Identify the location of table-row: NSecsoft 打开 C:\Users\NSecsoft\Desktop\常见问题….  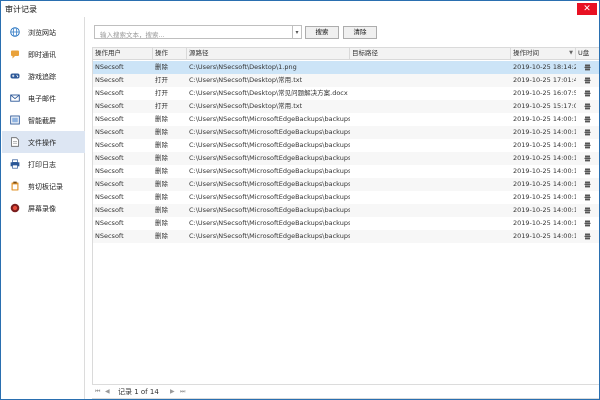
(346, 93).